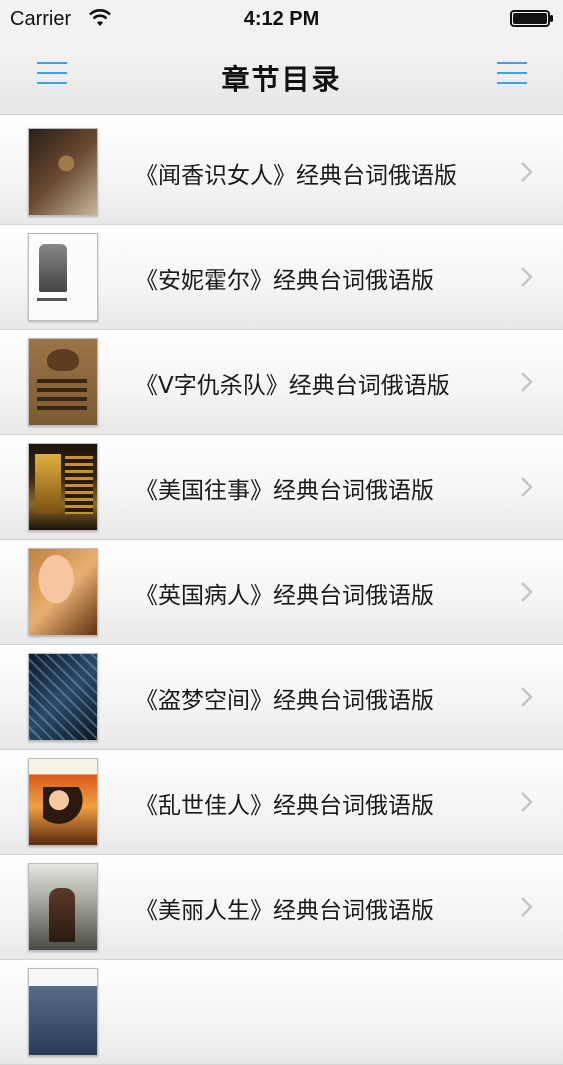 The height and width of the screenshot is (1065, 563). I want to click on nav-bar: 章节目录, so click(281, 77).